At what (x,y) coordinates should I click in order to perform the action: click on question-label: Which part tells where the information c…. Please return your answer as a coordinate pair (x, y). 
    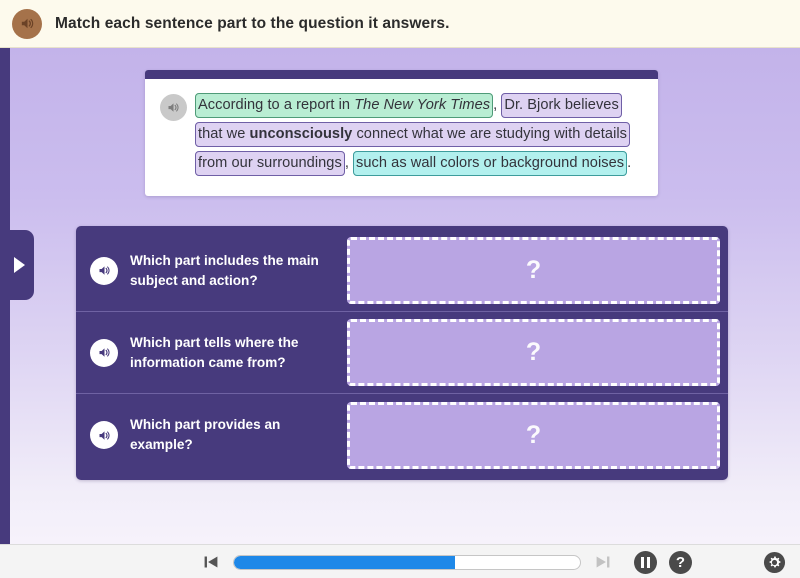
    Looking at the image, I should click on (214, 352).